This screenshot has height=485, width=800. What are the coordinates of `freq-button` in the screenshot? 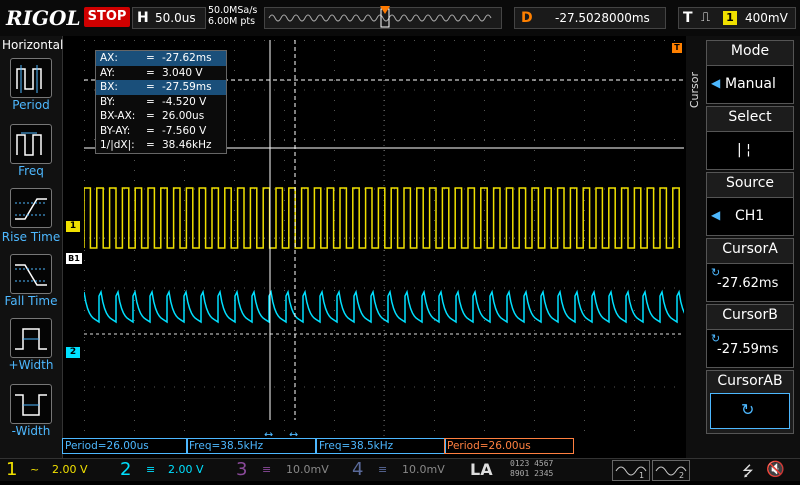 It's located at (31, 144).